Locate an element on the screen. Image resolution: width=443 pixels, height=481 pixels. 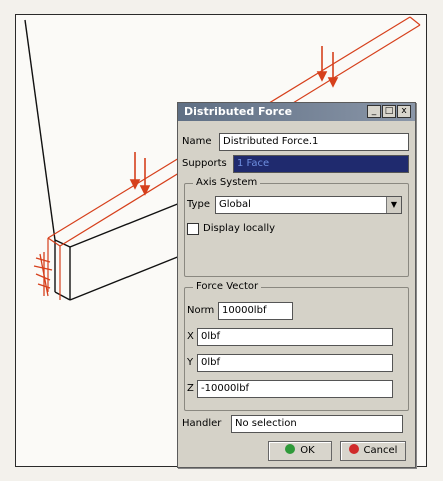
z-row: Z -10000lbf is located at coordinates (296, 389).